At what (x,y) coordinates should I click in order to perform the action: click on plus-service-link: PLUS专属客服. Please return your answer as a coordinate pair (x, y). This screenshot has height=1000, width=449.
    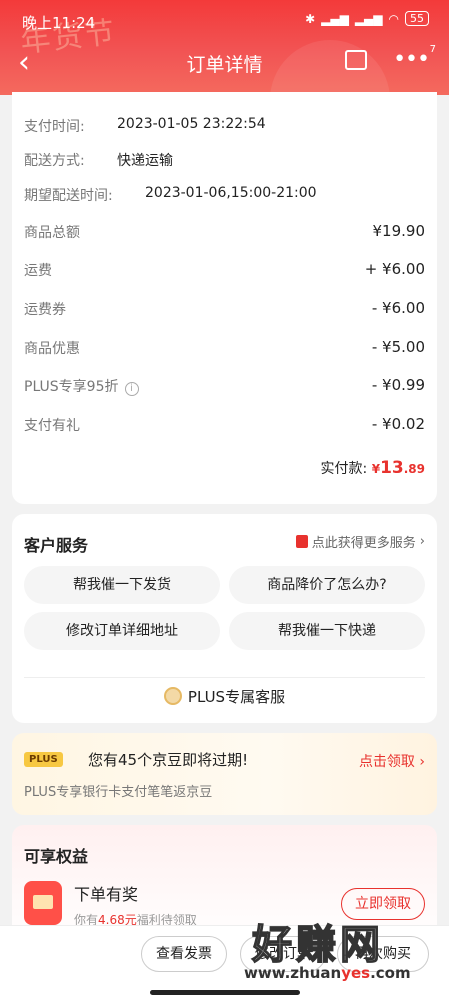
    Looking at the image, I should click on (224, 696).